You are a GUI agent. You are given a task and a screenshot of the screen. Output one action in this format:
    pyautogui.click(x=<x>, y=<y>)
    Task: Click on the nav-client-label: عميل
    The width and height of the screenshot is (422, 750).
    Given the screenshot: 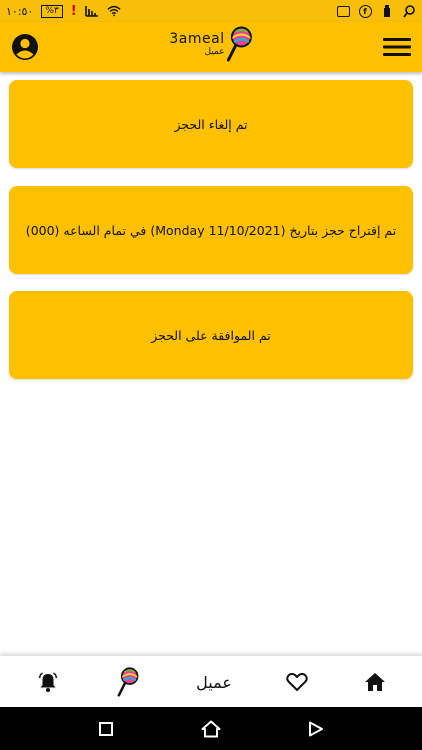 What is the action you would take?
    pyautogui.click(x=214, y=682)
    